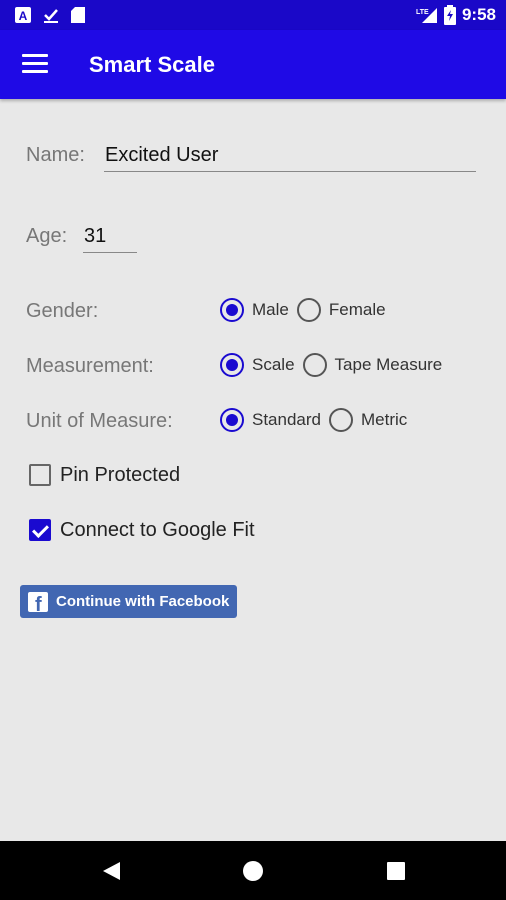 The width and height of the screenshot is (506, 900). Describe the element at coordinates (290, 171) in the screenshot. I see `name-input-underline` at that location.